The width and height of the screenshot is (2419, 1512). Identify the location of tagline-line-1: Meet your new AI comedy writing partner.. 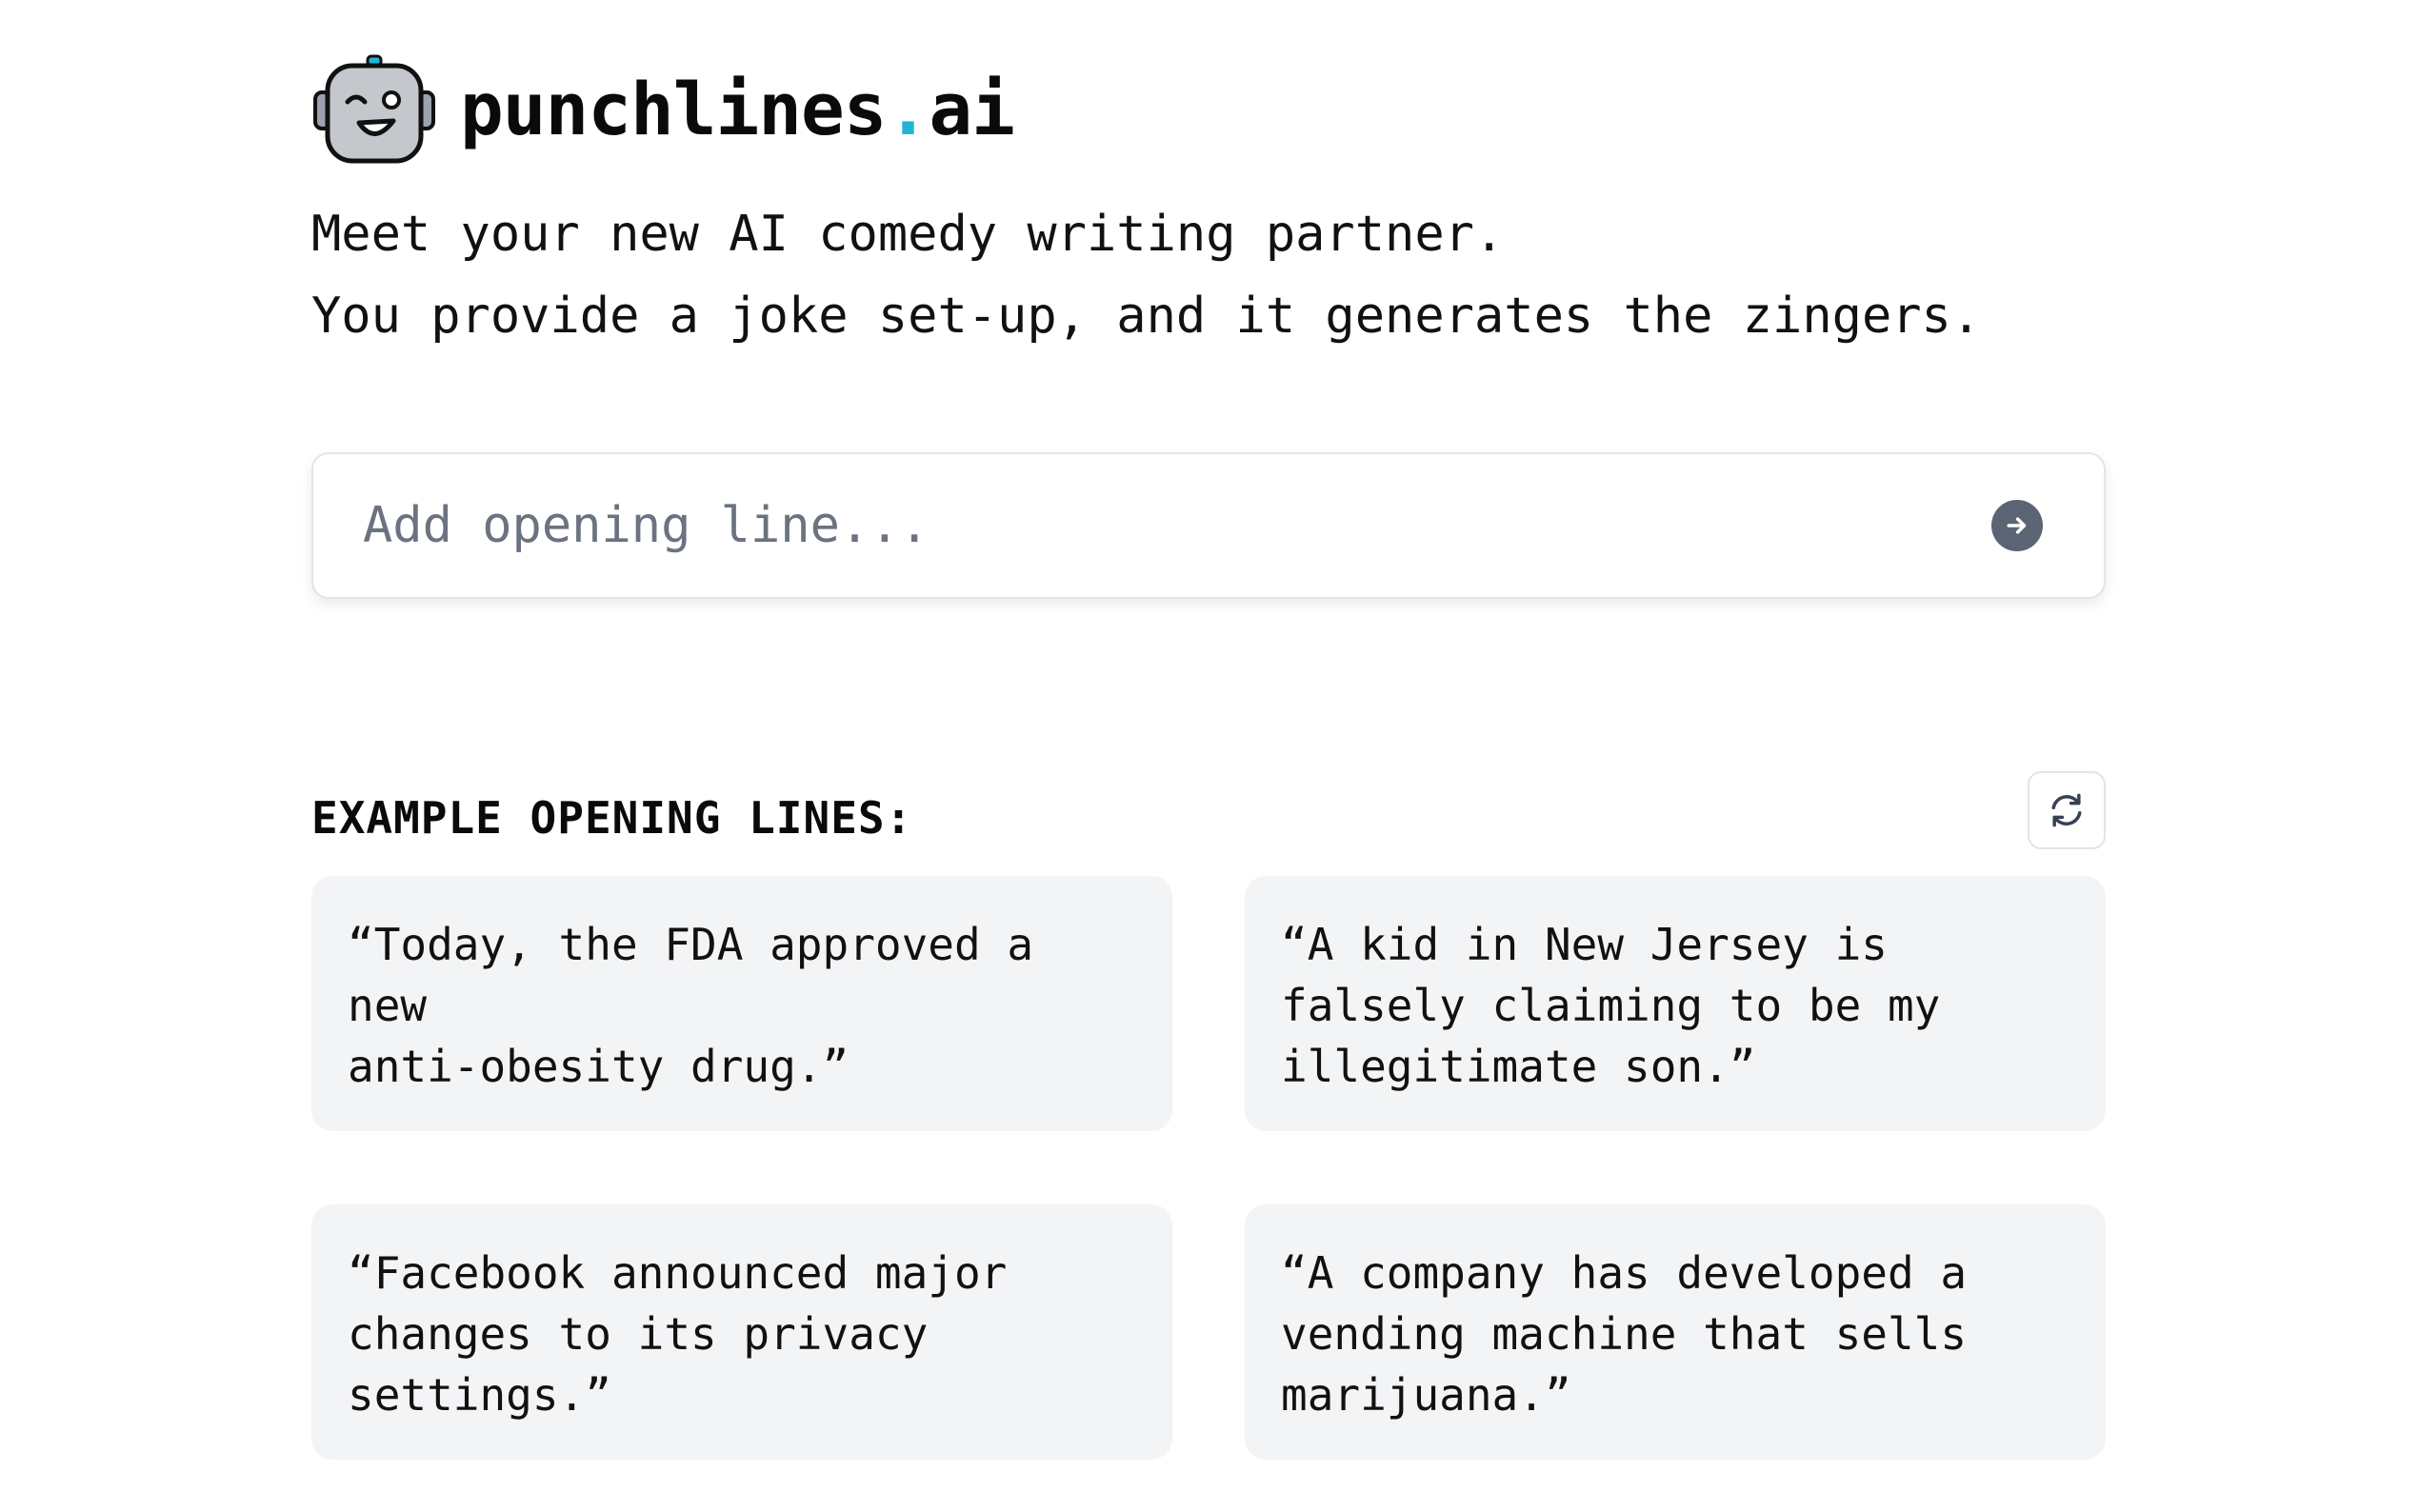
(908, 234).